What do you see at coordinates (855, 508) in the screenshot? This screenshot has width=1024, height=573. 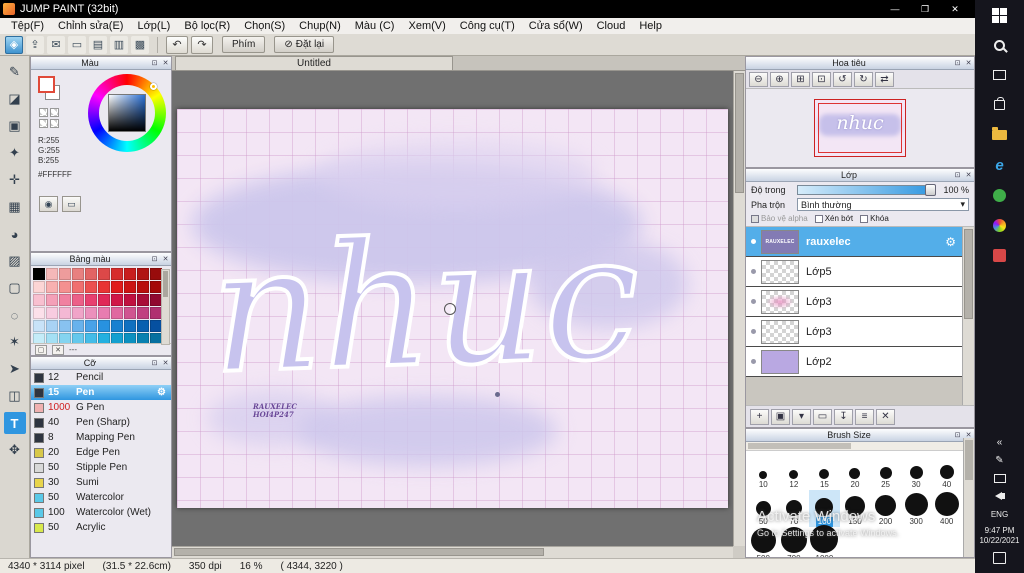 I see `brush-size-option: 150` at bounding box center [855, 508].